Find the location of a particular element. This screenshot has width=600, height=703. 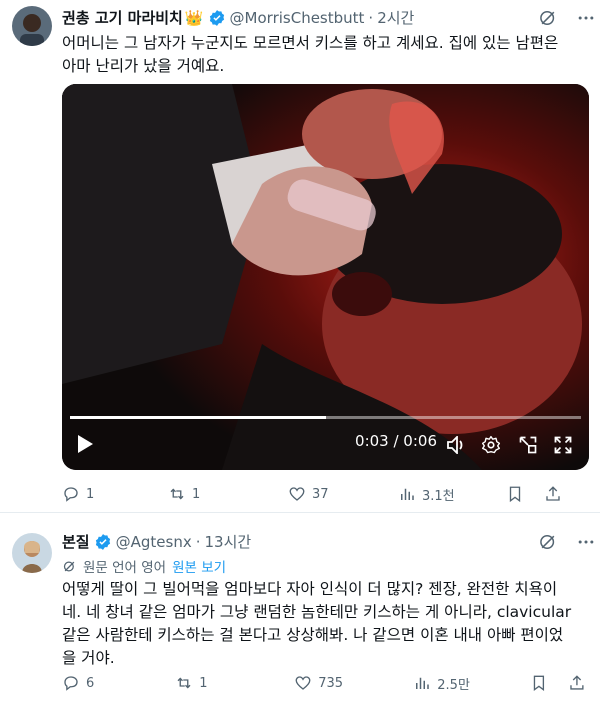

tweet-header: 본질 @Agtesnx · 13시간 is located at coordinates (156, 541).